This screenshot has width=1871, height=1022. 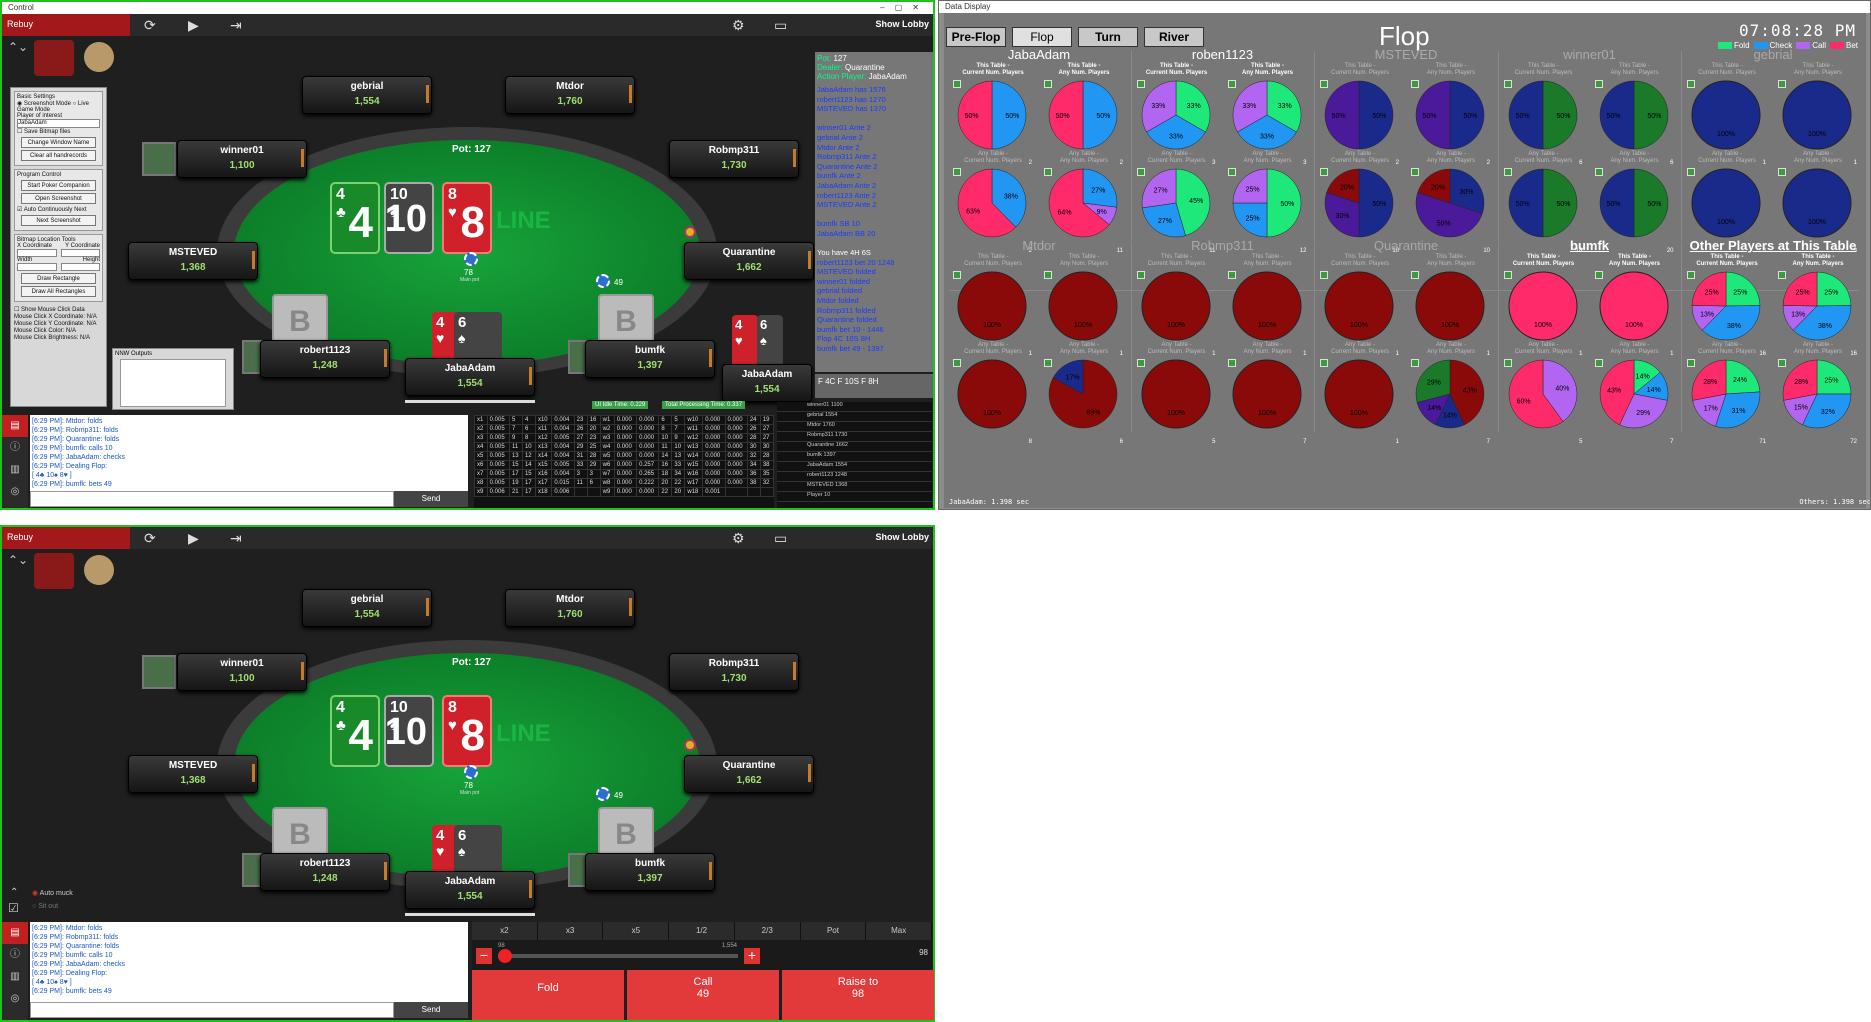 What do you see at coordinates (854, 497) in the screenshot?
I see `player-stack-row: Player 10` at bounding box center [854, 497].